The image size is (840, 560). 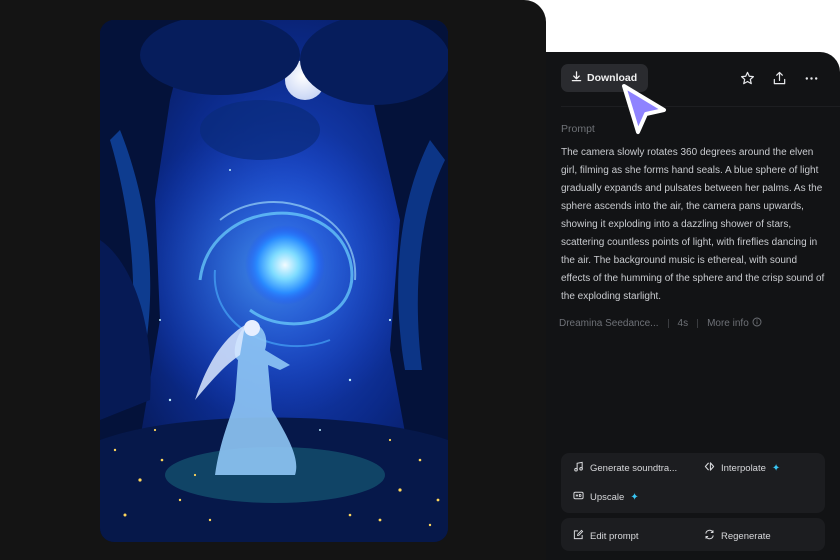 What do you see at coordinates (578, 536) in the screenshot?
I see `edit-icon` at bounding box center [578, 536].